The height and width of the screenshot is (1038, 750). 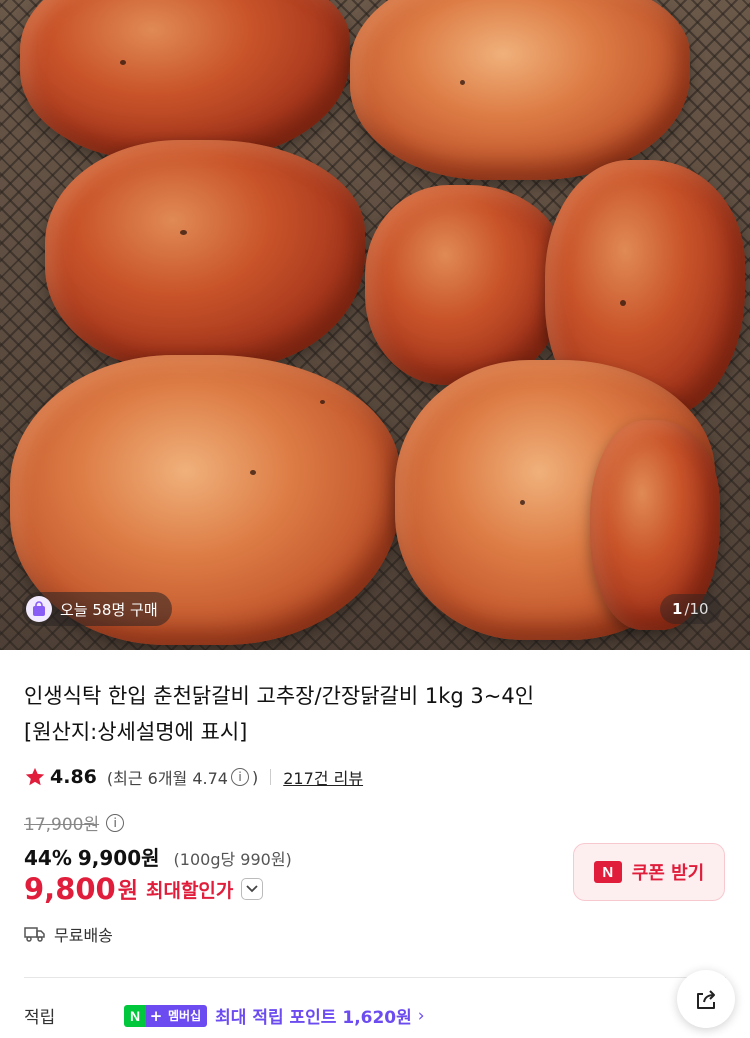 I want to click on plus-icon: +, so click(x=156, y=1015).